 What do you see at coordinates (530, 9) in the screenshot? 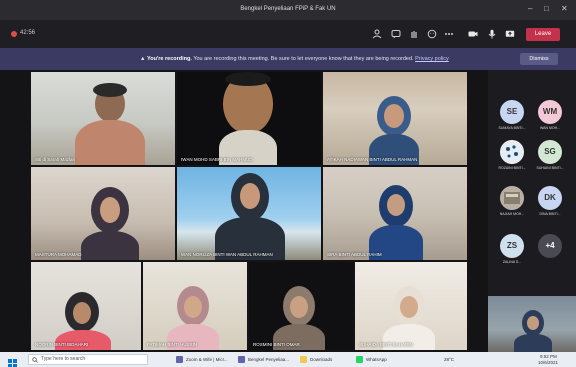
I see `minimize-button: –` at bounding box center [530, 9].